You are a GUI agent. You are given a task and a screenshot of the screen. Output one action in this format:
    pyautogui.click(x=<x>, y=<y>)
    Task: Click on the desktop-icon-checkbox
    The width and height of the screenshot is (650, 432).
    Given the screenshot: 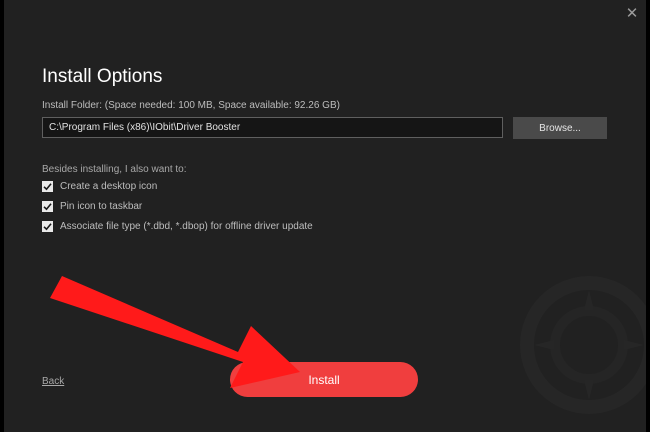 What is the action you would take?
    pyautogui.click(x=47, y=186)
    